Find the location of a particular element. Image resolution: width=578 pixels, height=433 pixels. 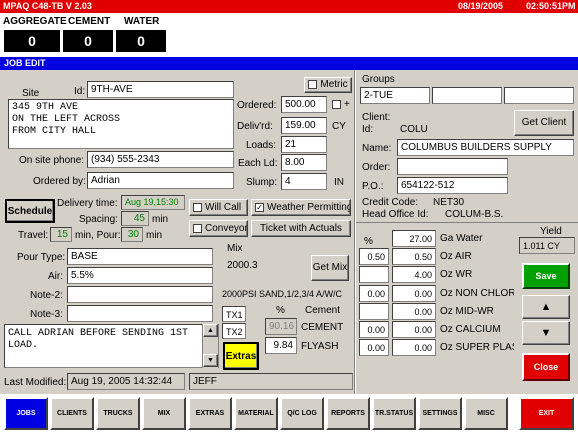

scroll-up-icon: ▲ is located at coordinates (210, 330).